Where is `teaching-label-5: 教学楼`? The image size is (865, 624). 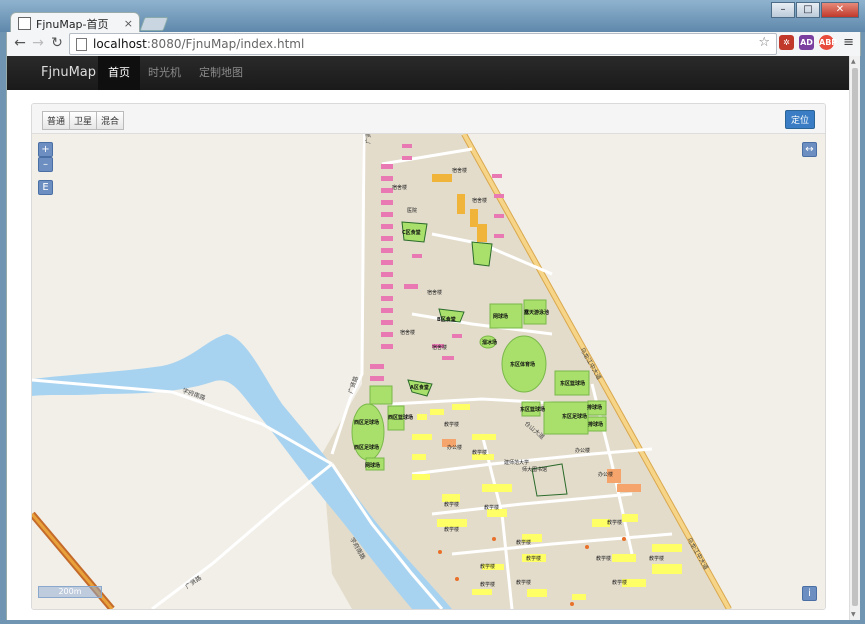 teaching-label-5: 教学楼 is located at coordinates (451, 529).